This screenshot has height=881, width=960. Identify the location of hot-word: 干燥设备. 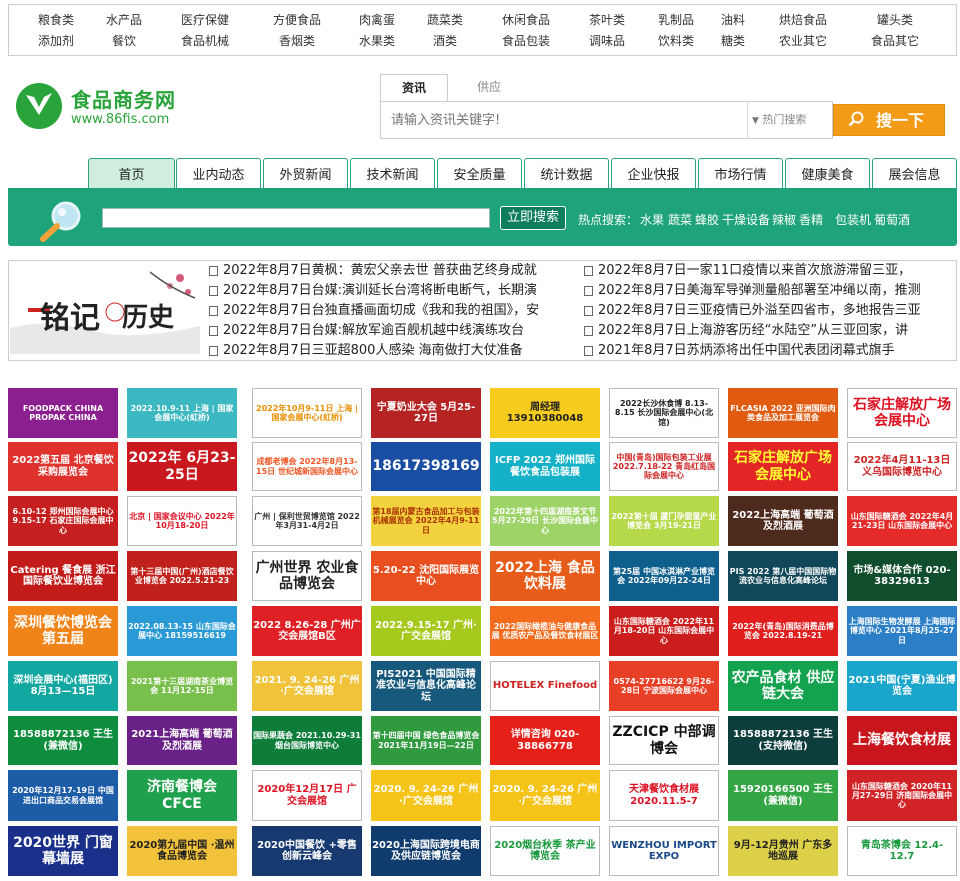
(746, 219).